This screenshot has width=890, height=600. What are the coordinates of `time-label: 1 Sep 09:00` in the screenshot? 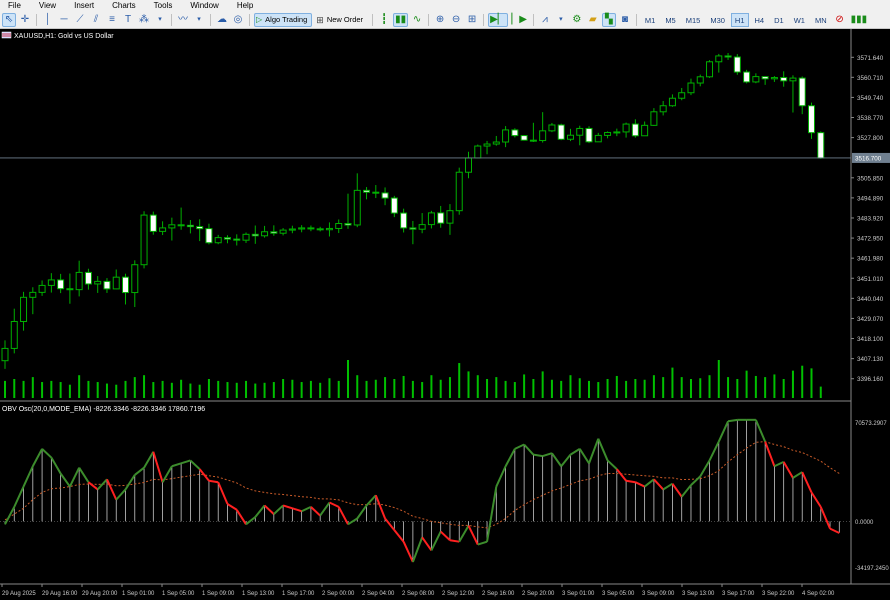 It's located at (218, 594).